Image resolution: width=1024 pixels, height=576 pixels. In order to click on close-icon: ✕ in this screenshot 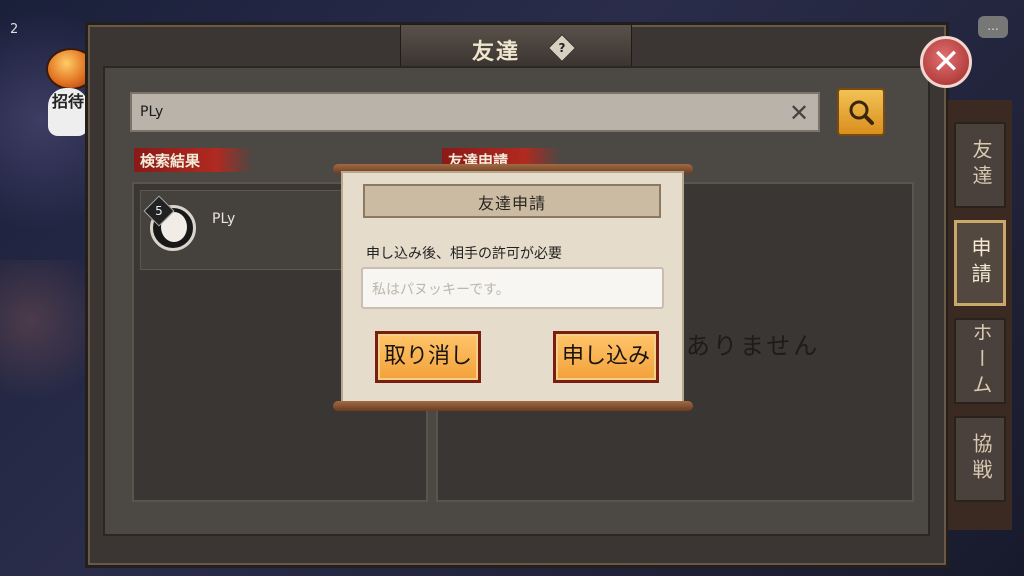, I will do `click(946, 62)`.